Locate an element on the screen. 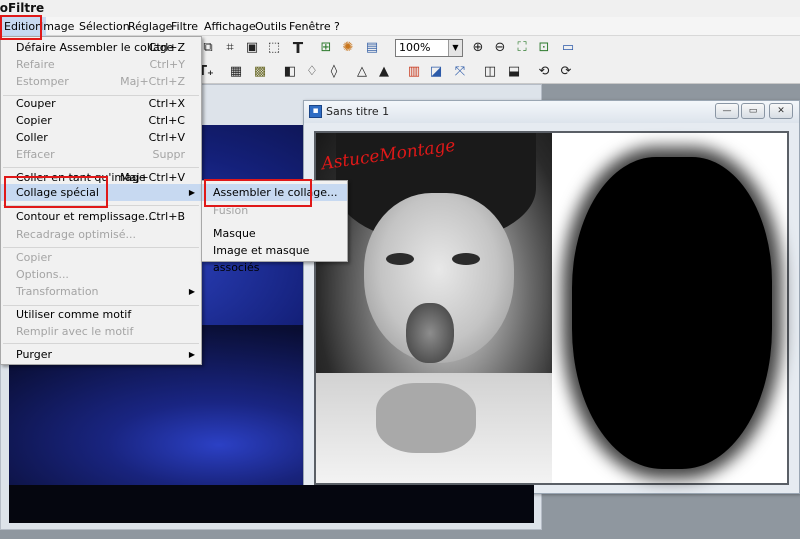 This screenshot has height=539, width=800. menu-item-fill-with-pattern: Remplir avec le motif is located at coordinates (101, 331).